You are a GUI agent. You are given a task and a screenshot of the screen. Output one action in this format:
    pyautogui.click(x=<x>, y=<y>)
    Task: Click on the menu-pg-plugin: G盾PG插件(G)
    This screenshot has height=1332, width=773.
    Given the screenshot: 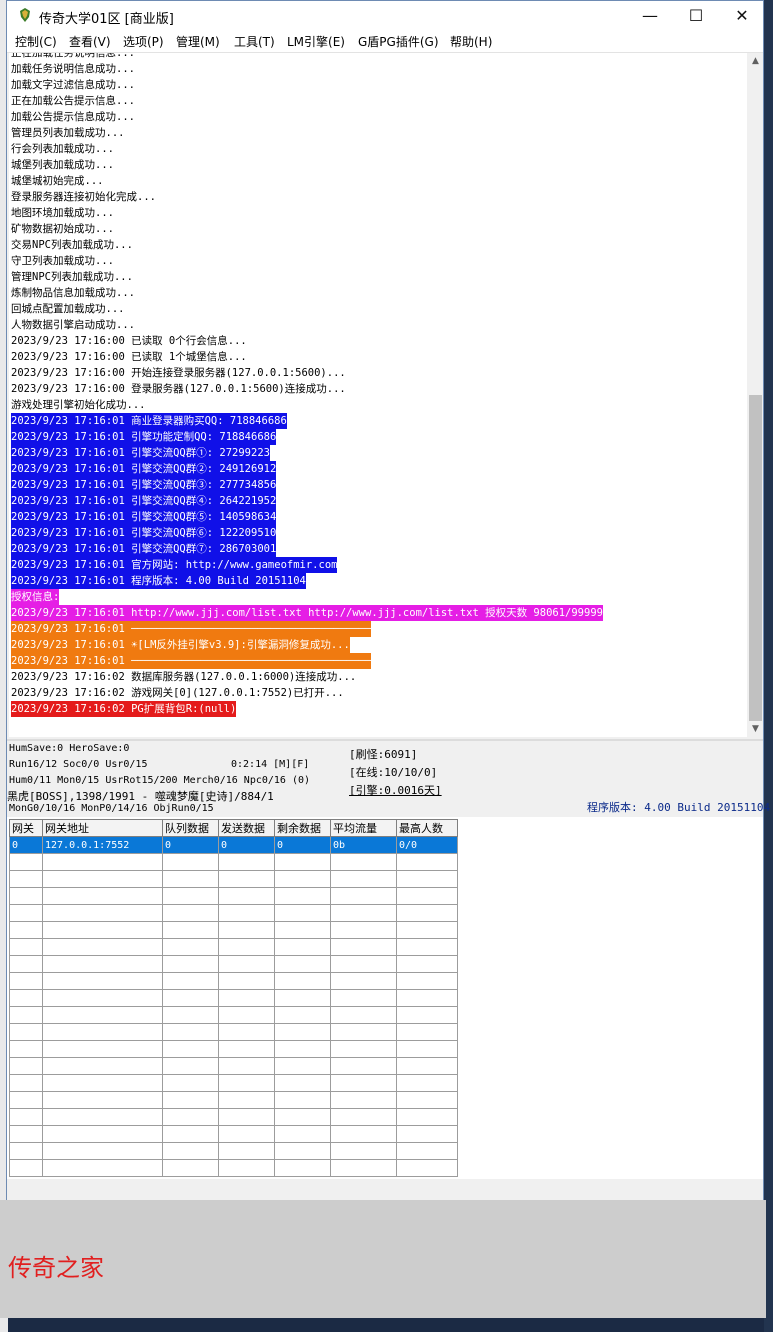 What is the action you would take?
    pyautogui.click(x=398, y=41)
    